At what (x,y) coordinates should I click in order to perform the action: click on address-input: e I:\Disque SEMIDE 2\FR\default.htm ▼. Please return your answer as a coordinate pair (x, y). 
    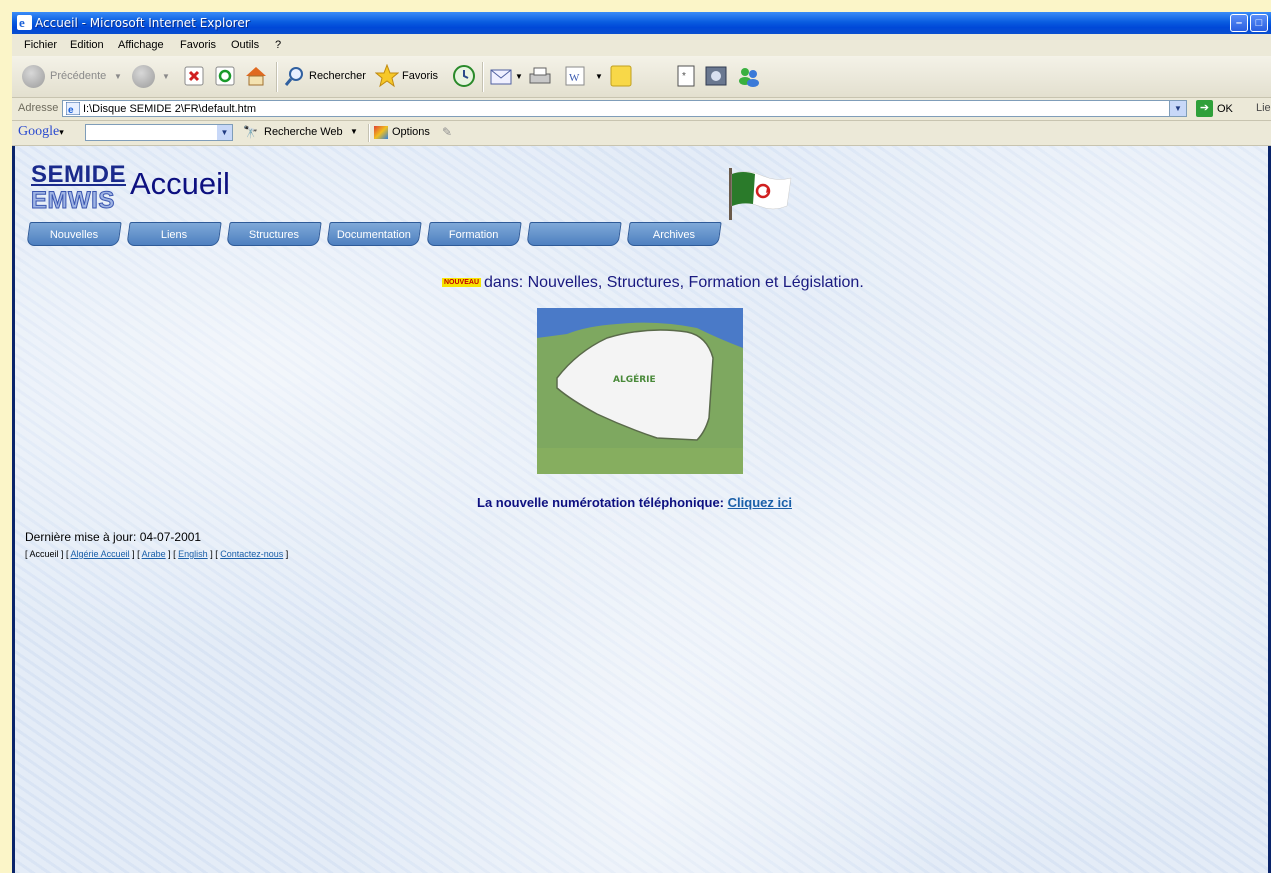
    Looking at the image, I should click on (624, 108).